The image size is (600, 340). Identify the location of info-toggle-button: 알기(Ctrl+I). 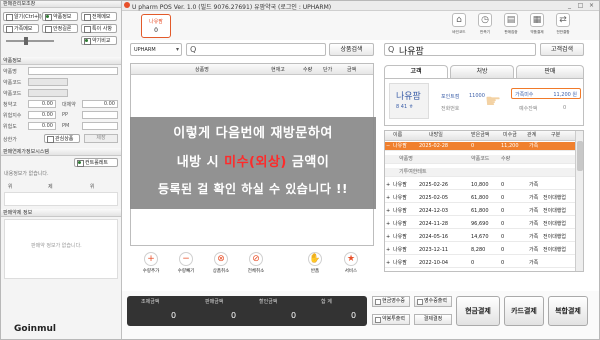
(22, 16).